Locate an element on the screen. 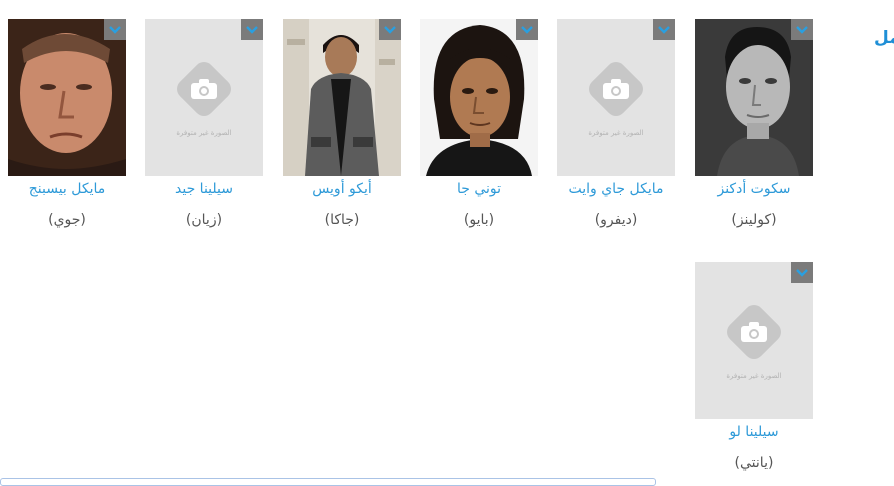 This screenshot has width=894, height=486. cast-card: الصورة غير متوفرة سيلينا لو (يانتي) is located at coordinates (754, 367).